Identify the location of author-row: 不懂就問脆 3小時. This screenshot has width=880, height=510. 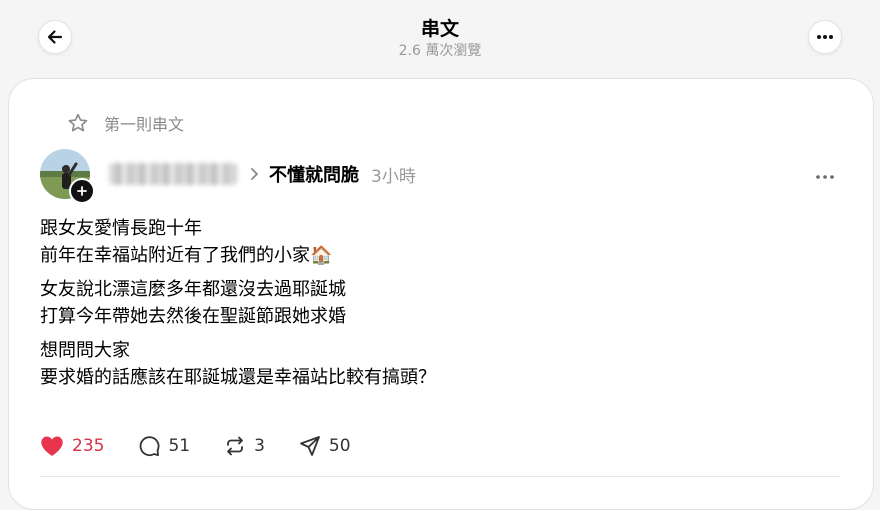
(262, 174).